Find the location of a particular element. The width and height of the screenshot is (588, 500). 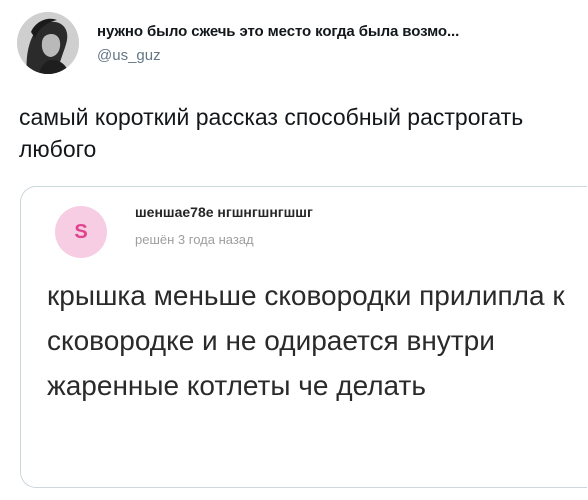

profile-photo-icon is located at coordinates (48, 43).